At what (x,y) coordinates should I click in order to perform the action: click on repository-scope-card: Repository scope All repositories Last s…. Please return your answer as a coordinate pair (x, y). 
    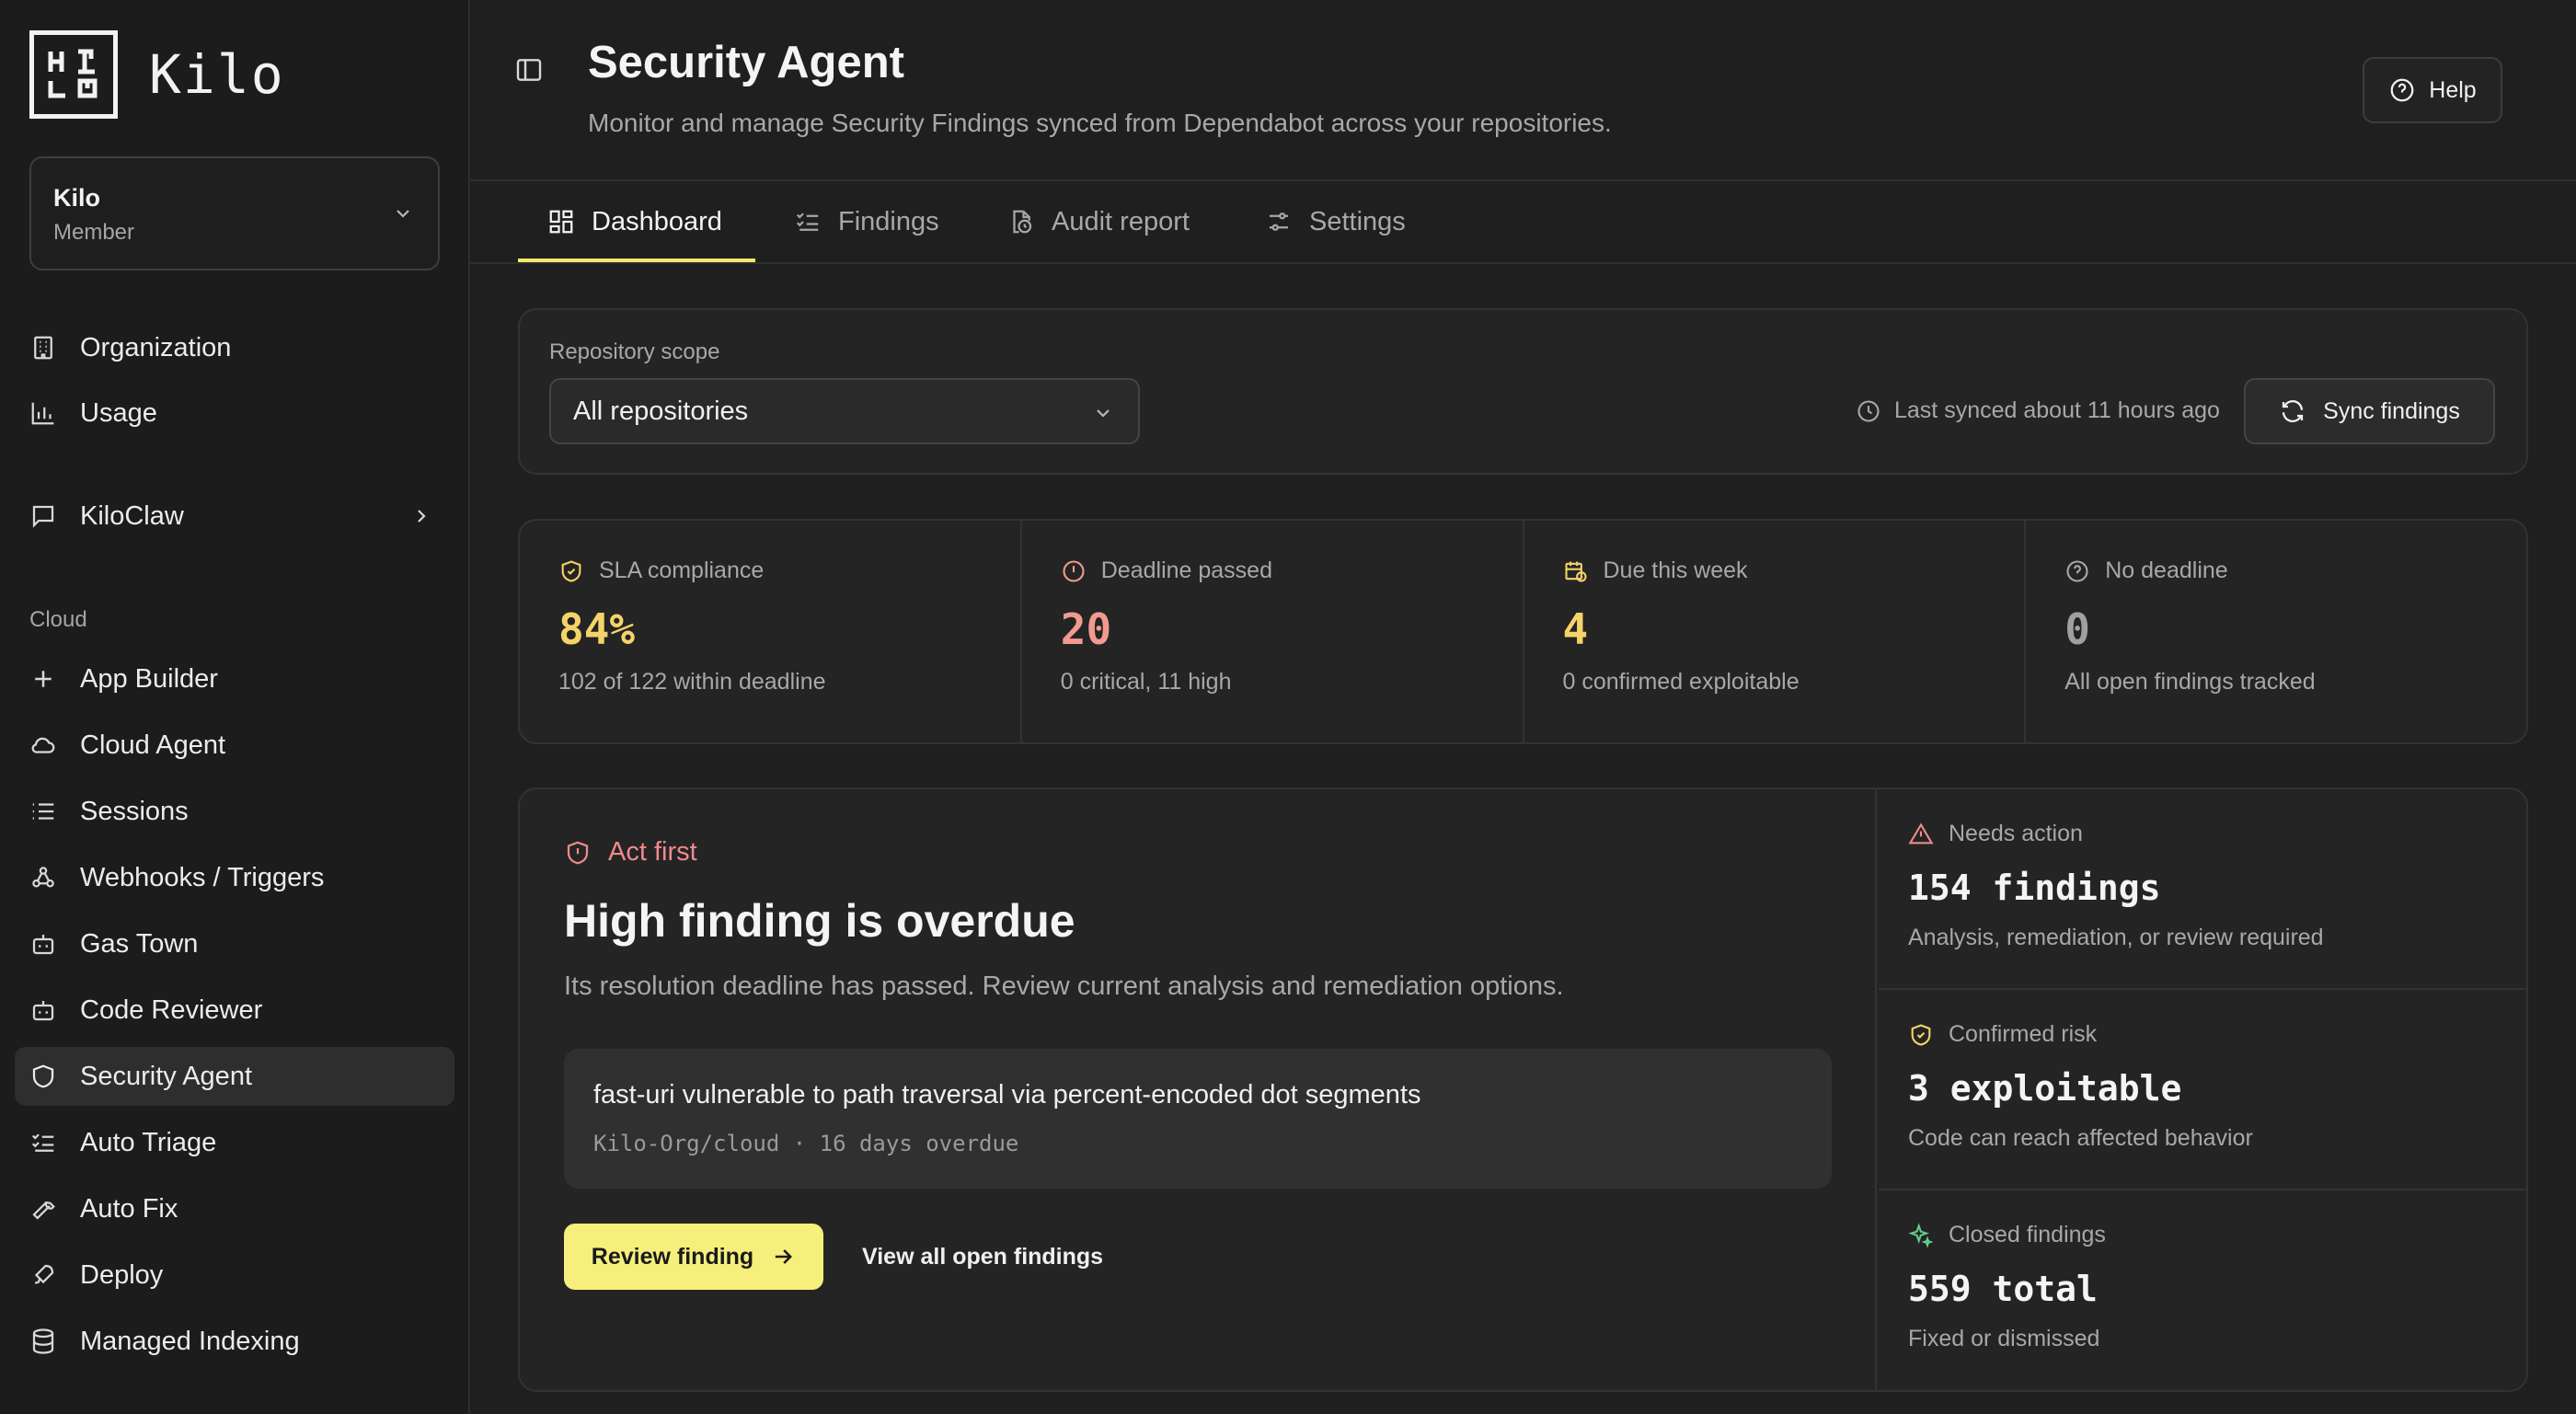
    Looking at the image, I should click on (1523, 391).